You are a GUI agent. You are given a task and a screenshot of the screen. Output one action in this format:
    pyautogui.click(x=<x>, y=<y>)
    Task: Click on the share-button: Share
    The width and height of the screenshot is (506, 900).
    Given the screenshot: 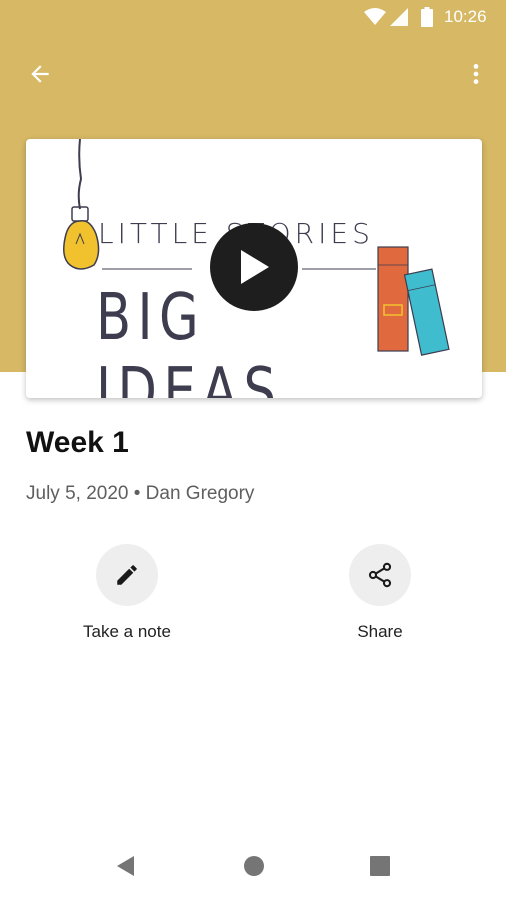 What is the action you would take?
    pyautogui.click(x=380, y=599)
    